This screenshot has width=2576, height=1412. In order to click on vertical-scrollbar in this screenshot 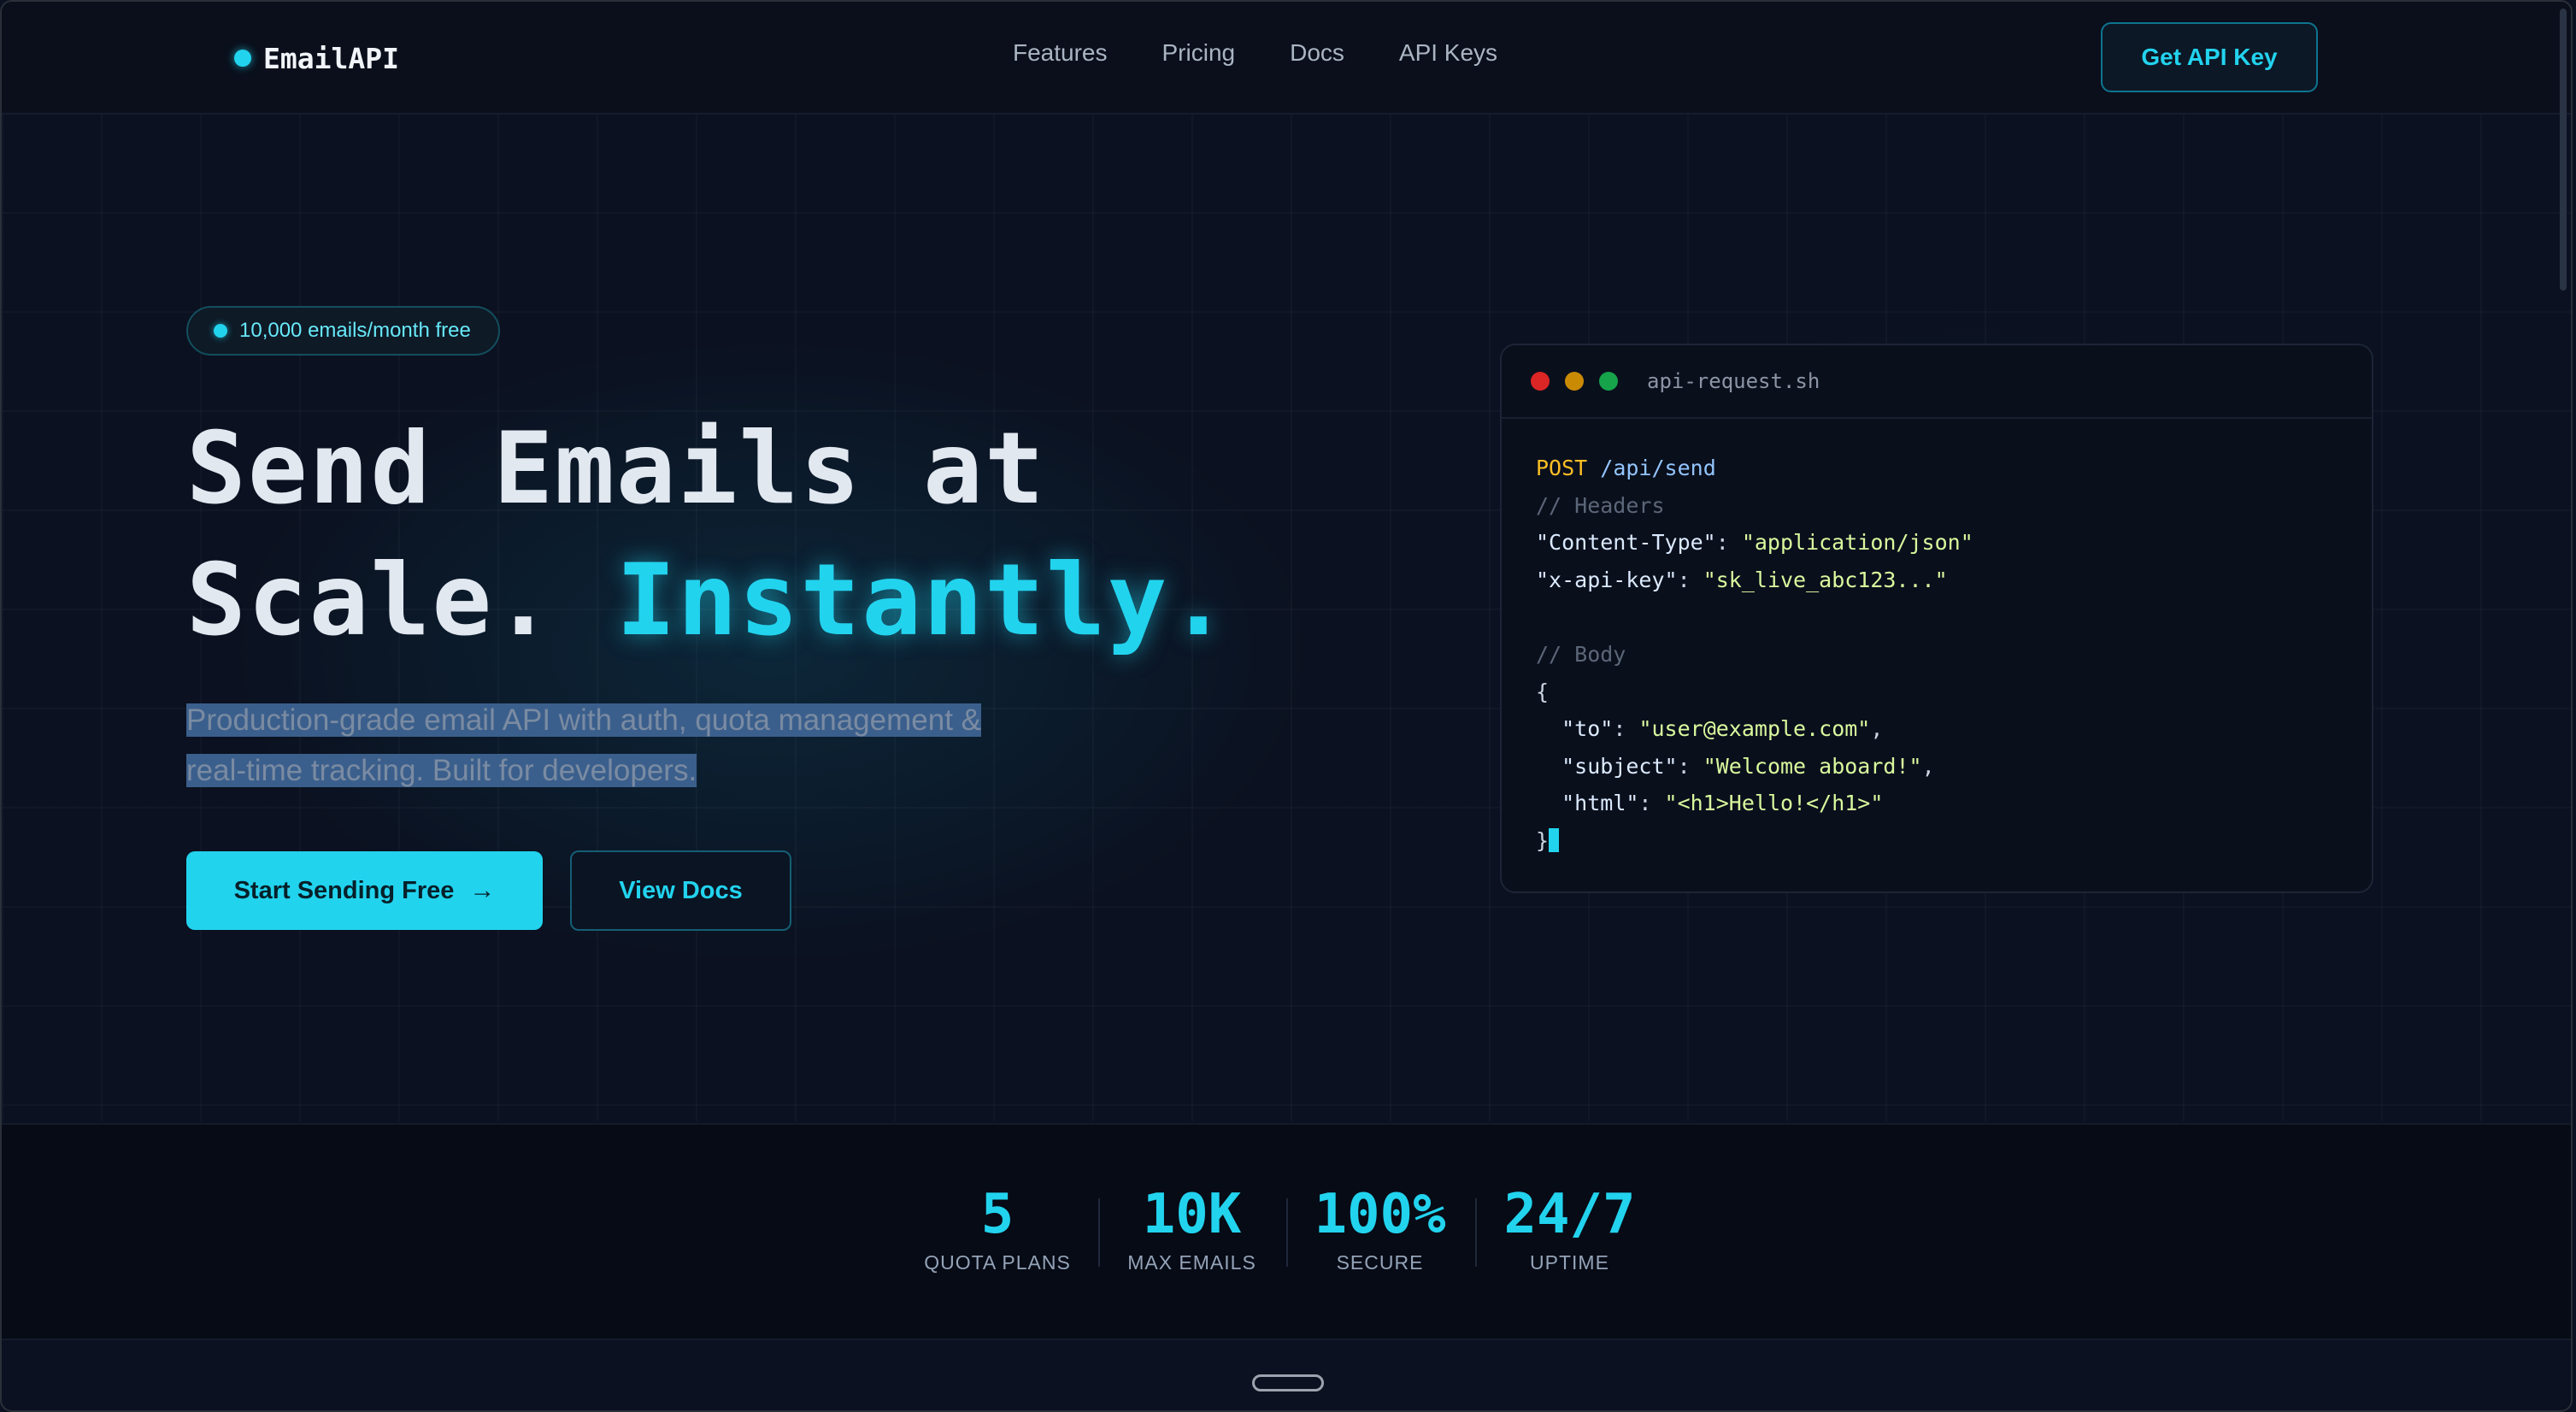, I will do `click(2563, 150)`.